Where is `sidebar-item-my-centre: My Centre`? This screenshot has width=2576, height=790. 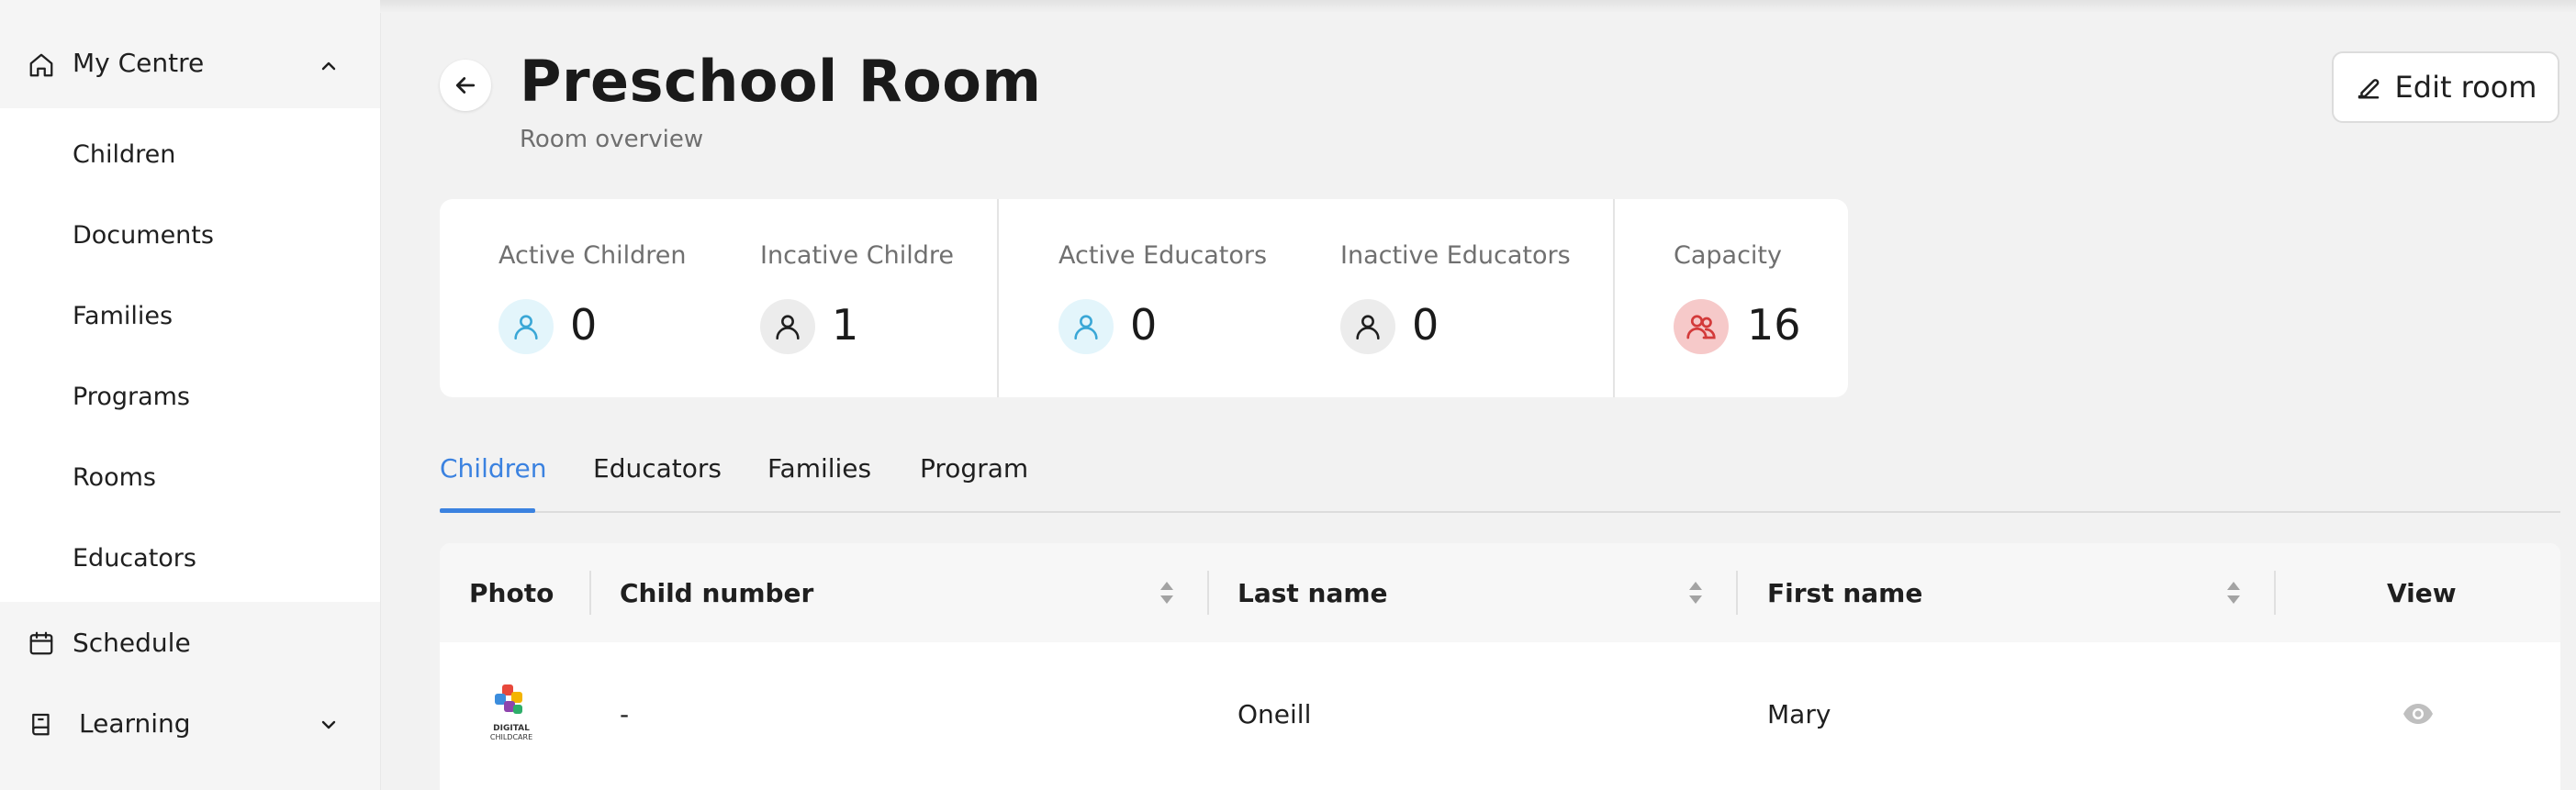
sidebar-item-my-centre: My Centre is located at coordinates (190, 54).